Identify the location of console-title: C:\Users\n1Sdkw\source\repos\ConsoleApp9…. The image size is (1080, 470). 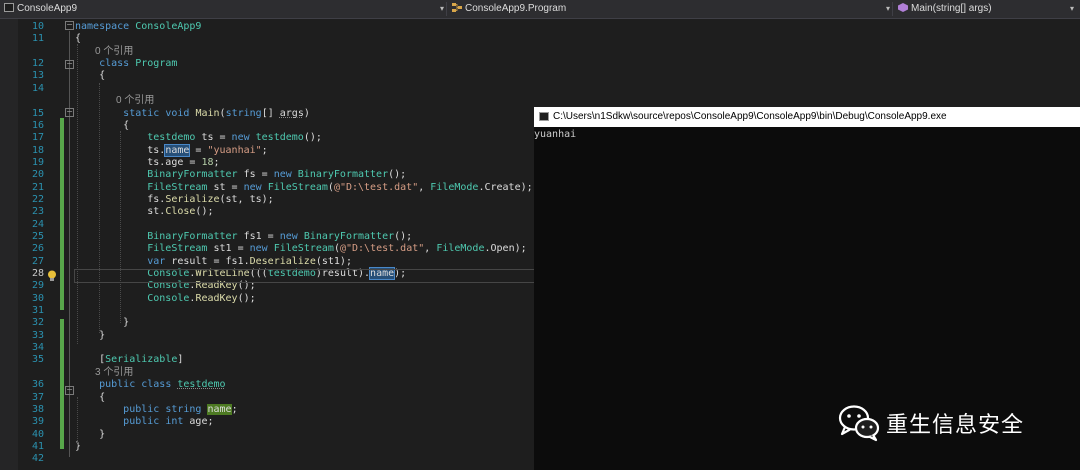
(750, 116).